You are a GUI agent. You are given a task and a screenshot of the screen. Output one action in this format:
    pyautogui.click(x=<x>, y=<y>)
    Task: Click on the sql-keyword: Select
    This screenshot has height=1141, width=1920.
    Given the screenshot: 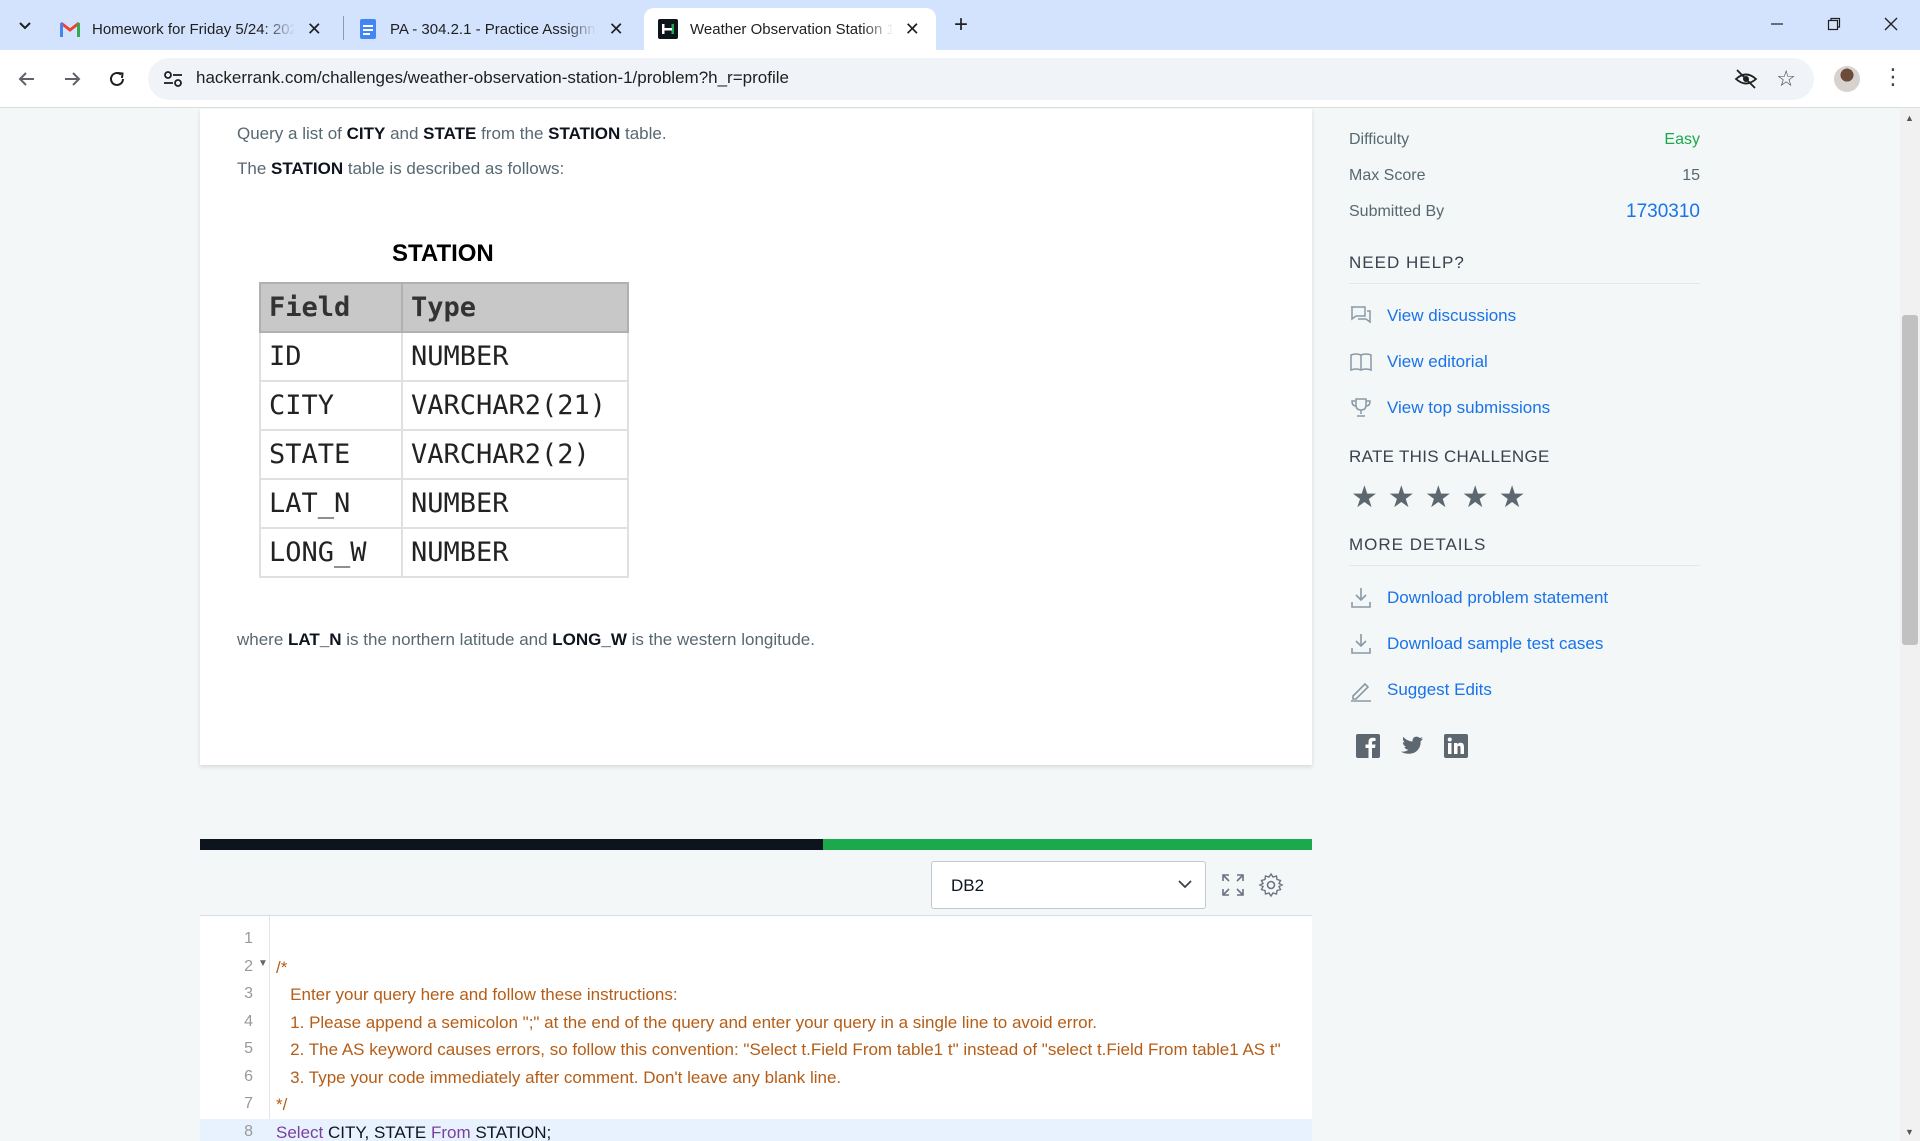 What is the action you would take?
    pyautogui.click(x=300, y=1131)
    